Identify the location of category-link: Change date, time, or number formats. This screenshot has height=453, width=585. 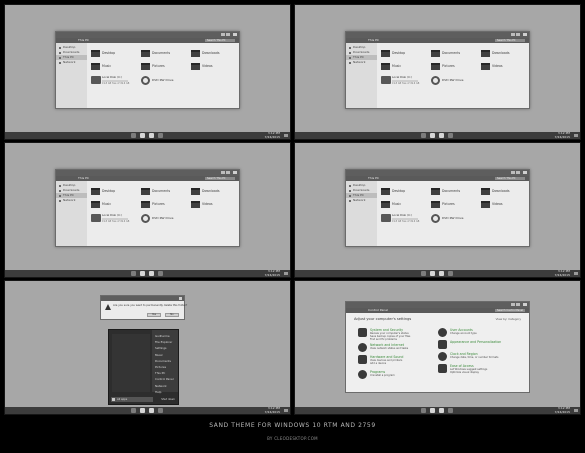
(474, 357).